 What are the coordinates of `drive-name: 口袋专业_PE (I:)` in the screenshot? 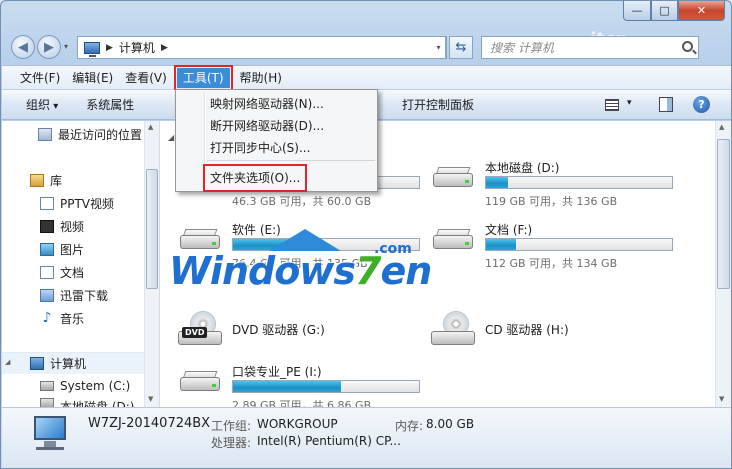 It's located at (277, 372).